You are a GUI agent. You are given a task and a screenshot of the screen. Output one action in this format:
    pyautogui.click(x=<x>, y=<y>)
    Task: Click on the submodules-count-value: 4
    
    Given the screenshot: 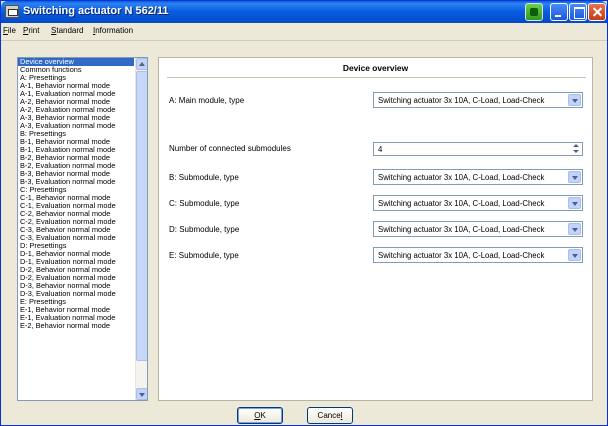 What is the action you would take?
    pyautogui.click(x=380, y=149)
    